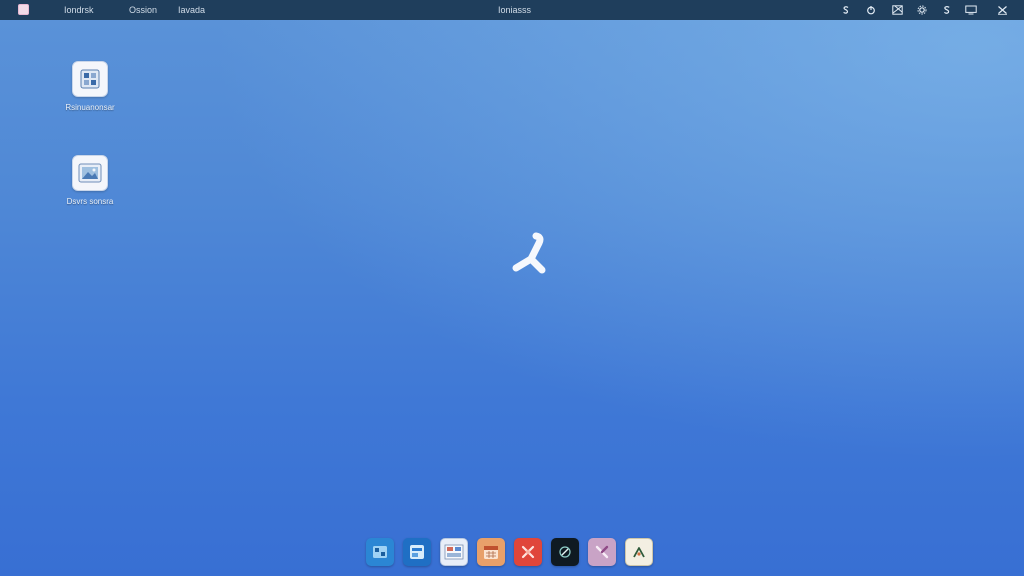 Image resolution: width=1024 pixels, height=576 pixels. What do you see at coordinates (90, 201) in the screenshot?
I see `desktop-icon-label: Dsvrs sonsra` at bounding box center [90, 201].